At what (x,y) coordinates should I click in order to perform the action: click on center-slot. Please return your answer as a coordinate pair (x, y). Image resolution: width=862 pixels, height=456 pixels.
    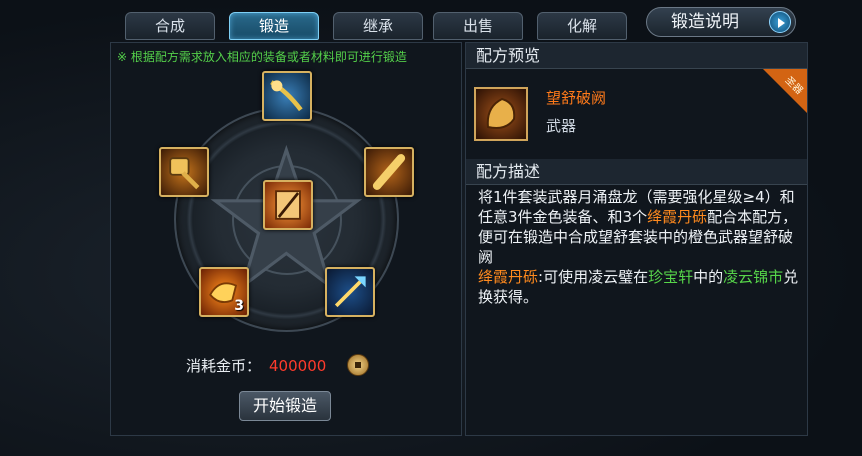
    Looking at the image, I should click on (288, 205).